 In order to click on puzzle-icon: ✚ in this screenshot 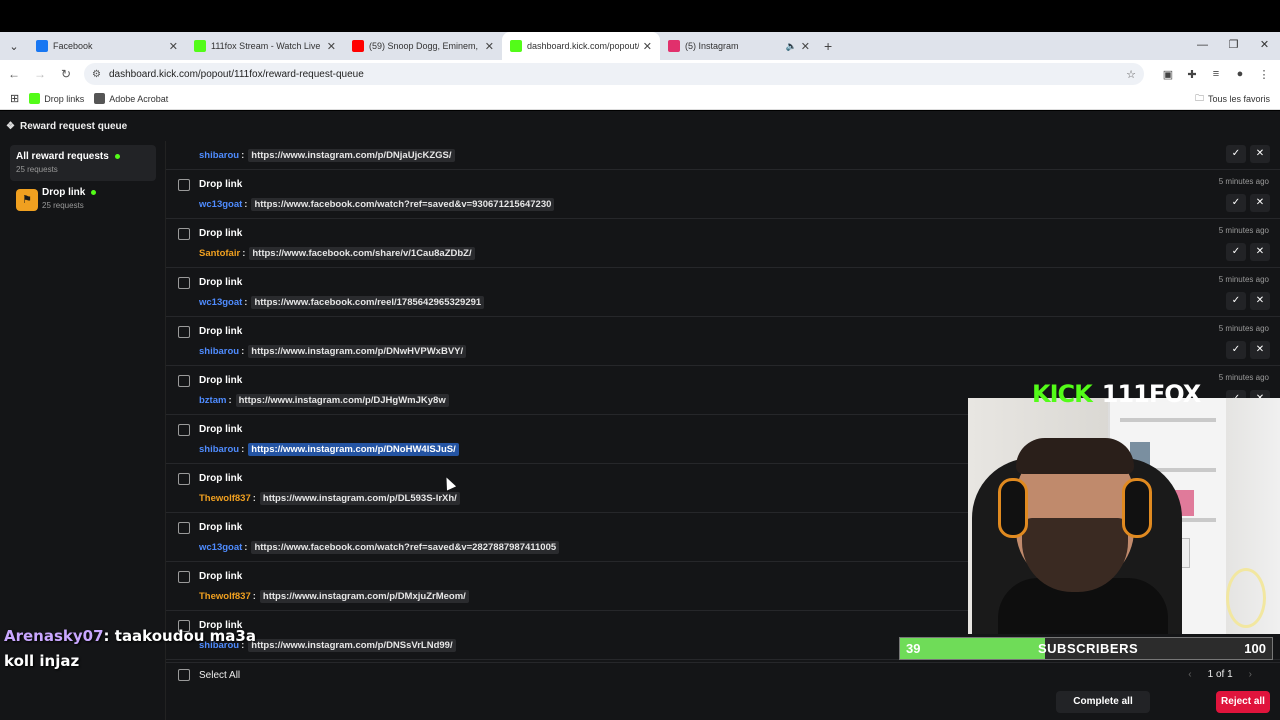, I will do `click(1192, 74)`.